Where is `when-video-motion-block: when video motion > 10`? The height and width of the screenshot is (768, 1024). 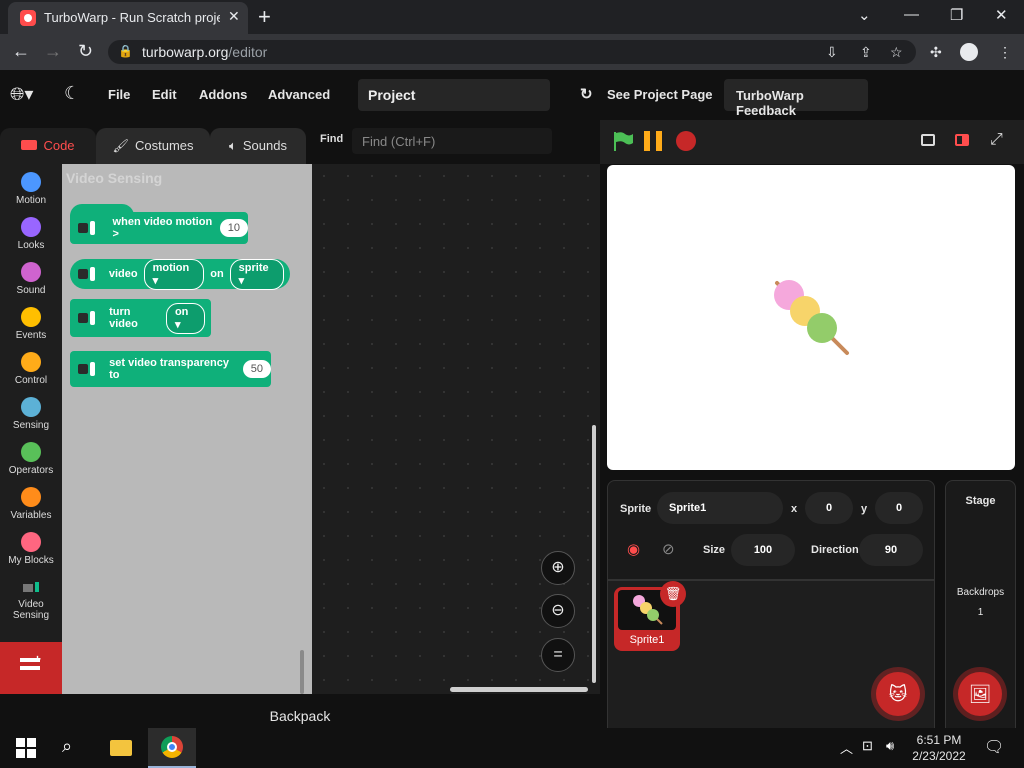 when-video-motion-block: when video motion > 10 is located at coordinates (159, 228).